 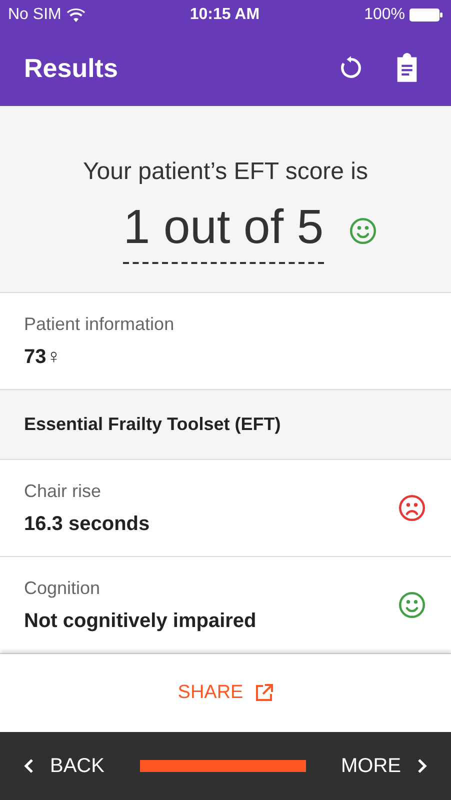 What do you see at coordinates (264, 693) in the screenshot?
I see `external-link-icon` at bounding box center [264, 693].